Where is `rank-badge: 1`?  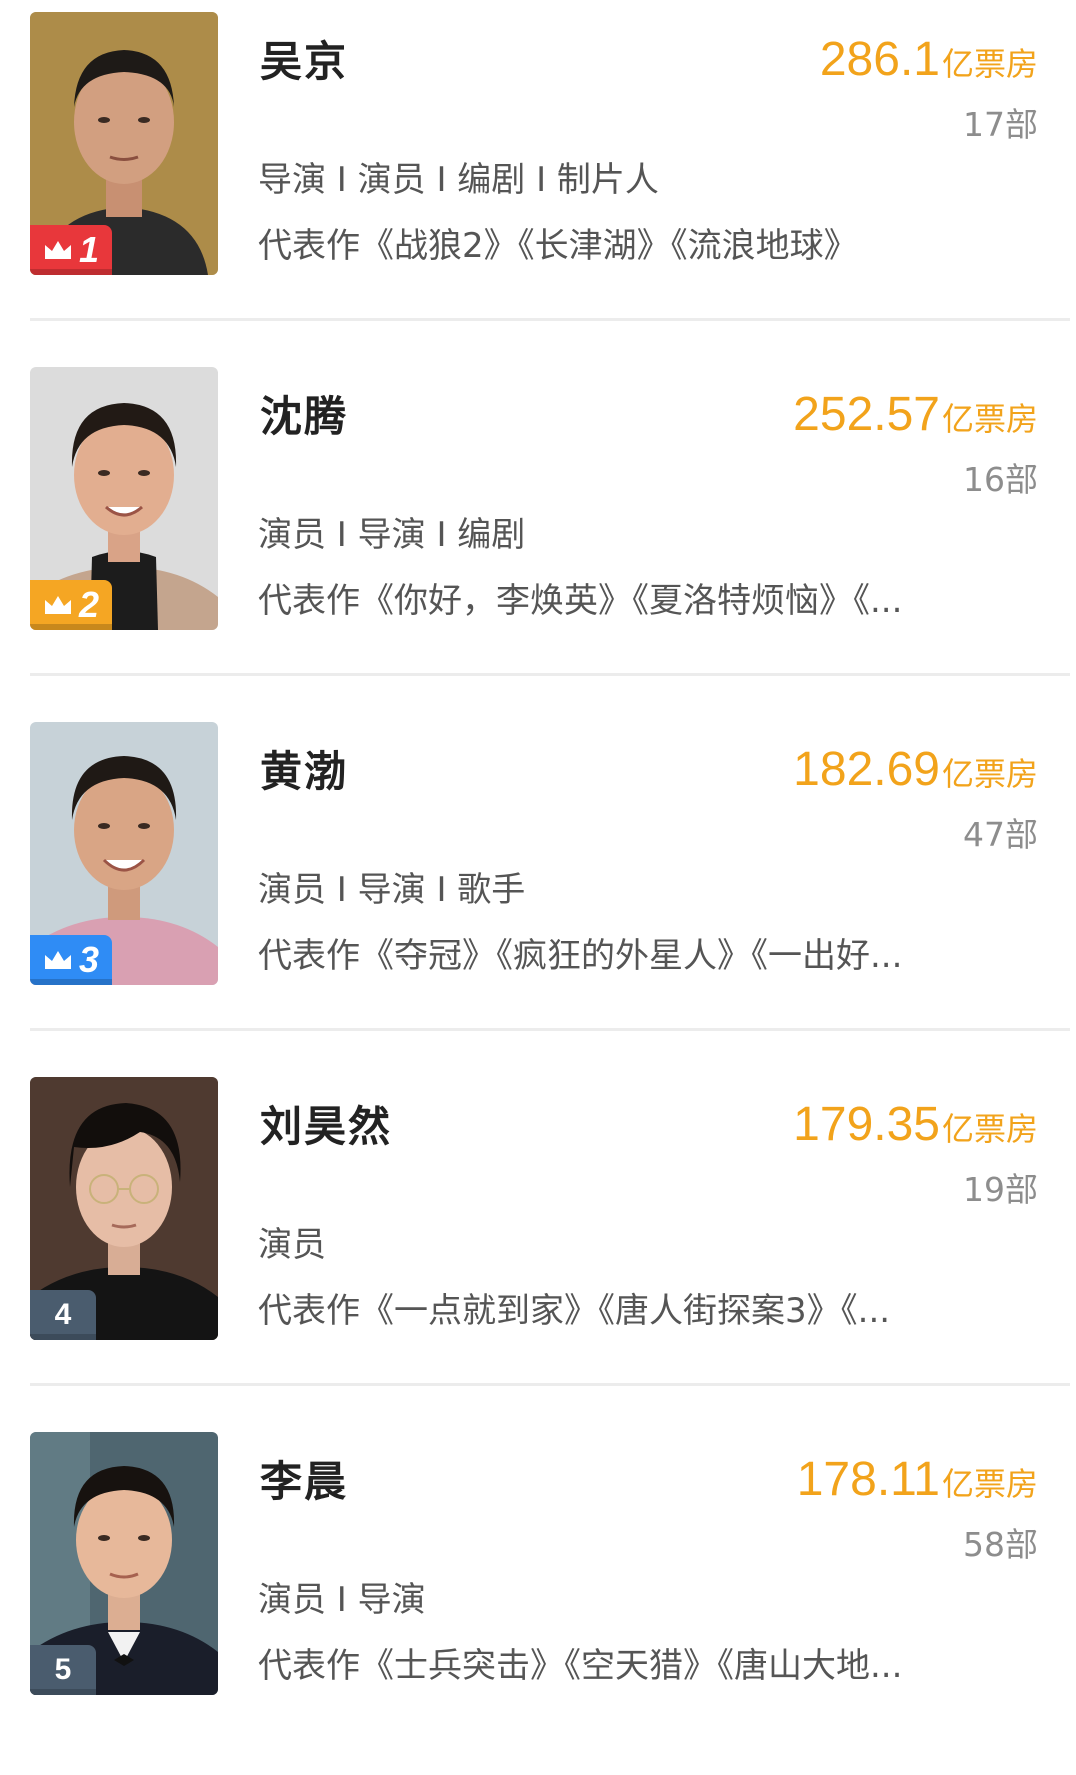
rank-badge: 1 is located at coordinates (71, 250).